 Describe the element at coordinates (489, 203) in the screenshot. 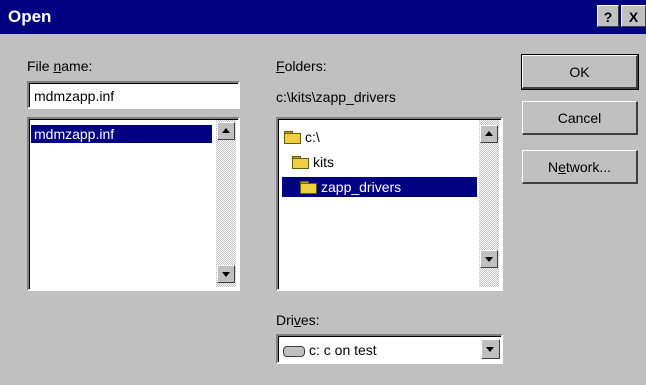

I see `folder-tree-scrollbar` at that location.